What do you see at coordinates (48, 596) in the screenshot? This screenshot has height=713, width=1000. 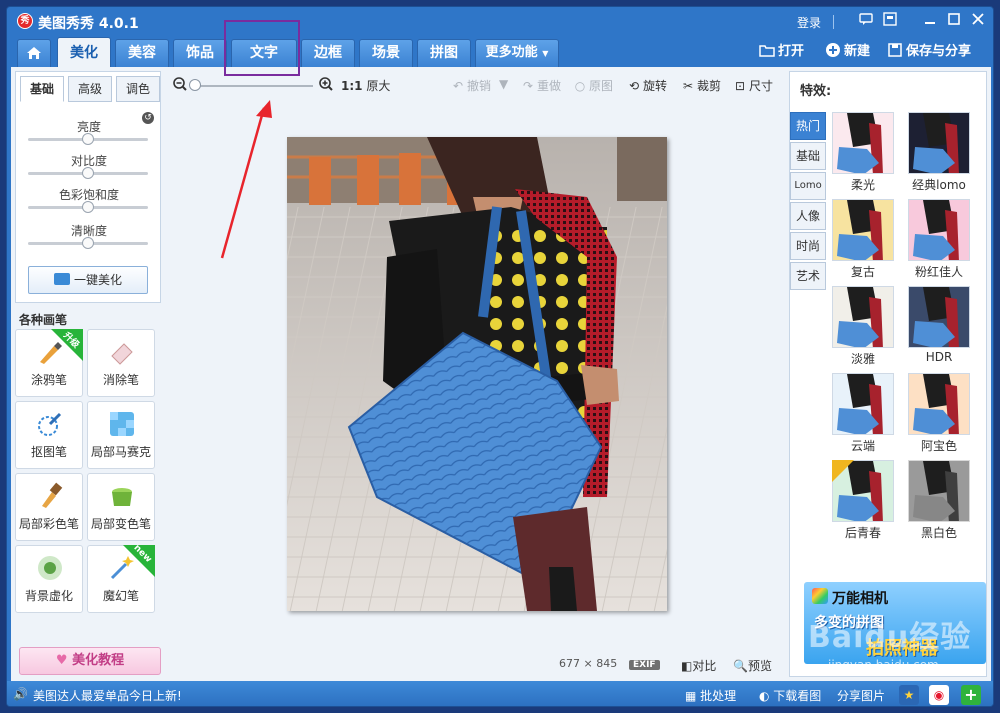 I see `brush-label: 背景虚化` at bounding box center [48, 596].